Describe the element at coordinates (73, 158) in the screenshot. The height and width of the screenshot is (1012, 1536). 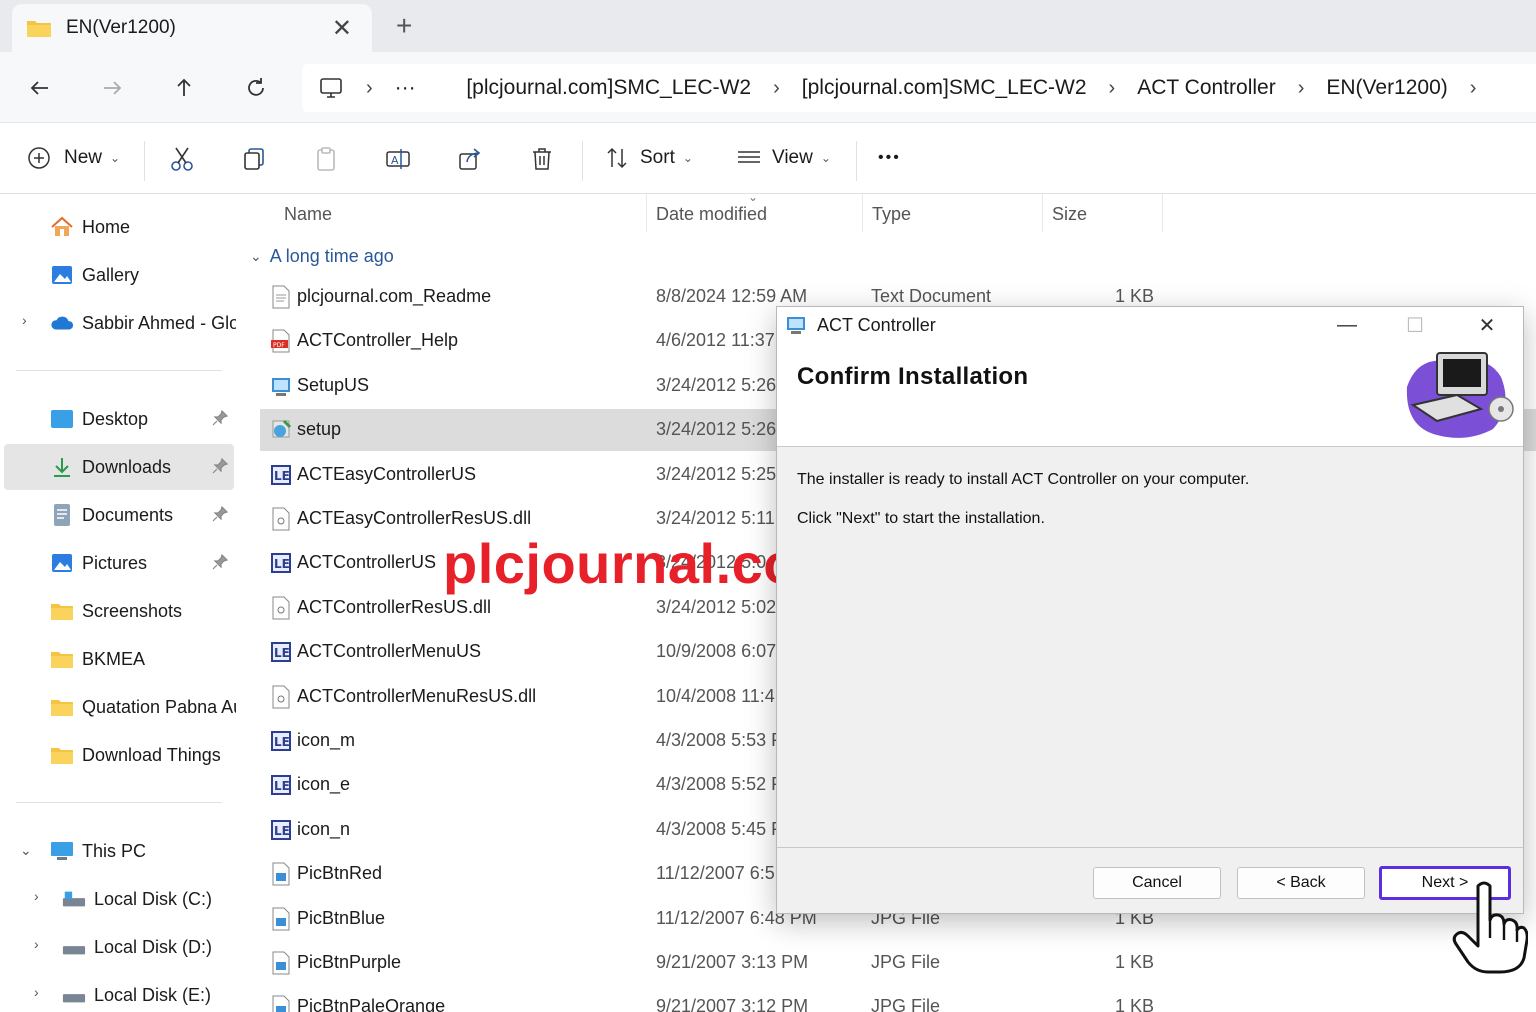
I see `new-button: New ⌄` at that location.